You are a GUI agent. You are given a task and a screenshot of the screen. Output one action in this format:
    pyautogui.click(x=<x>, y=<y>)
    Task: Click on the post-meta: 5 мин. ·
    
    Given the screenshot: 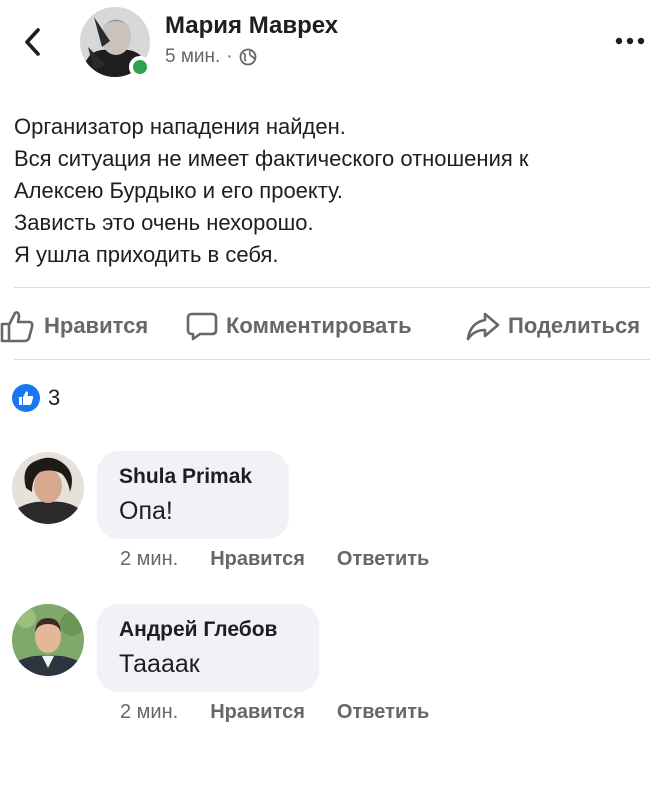 What is the action you would take?
    pyautogui.click(x=211, y=57)
    